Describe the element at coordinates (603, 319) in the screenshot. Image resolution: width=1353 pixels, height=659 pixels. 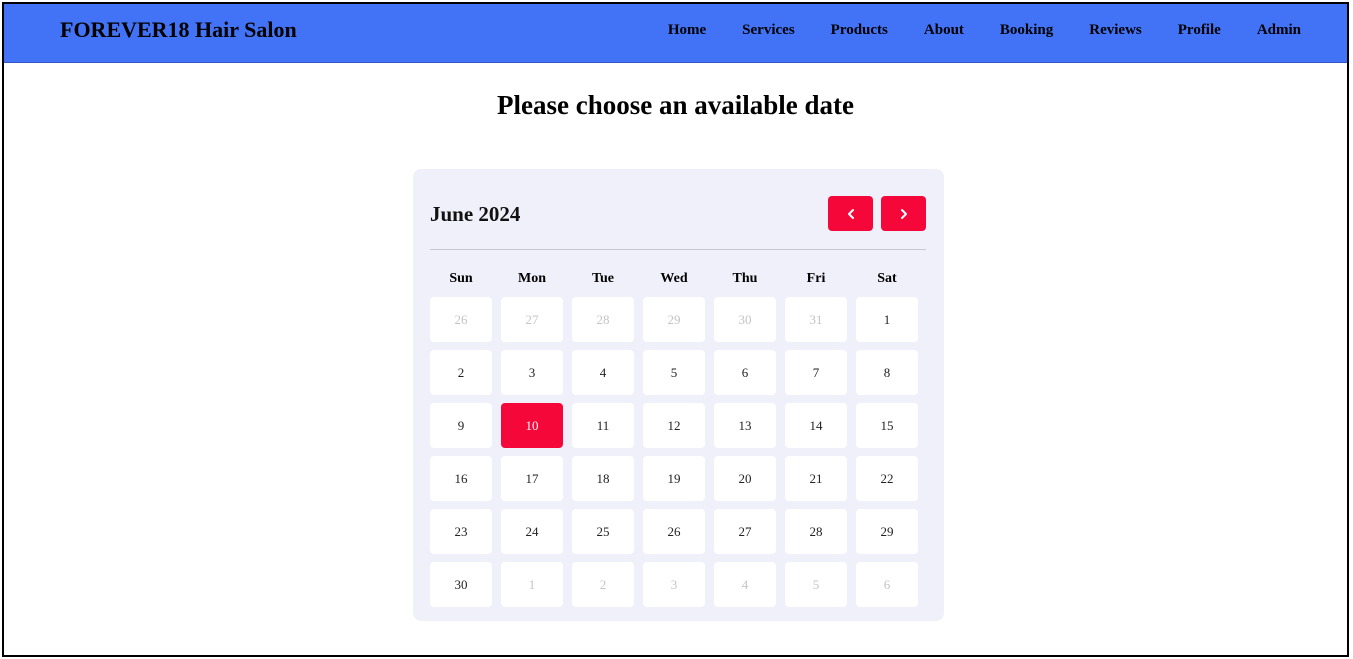
I see `day-cell-outside-month: 28` at that location.